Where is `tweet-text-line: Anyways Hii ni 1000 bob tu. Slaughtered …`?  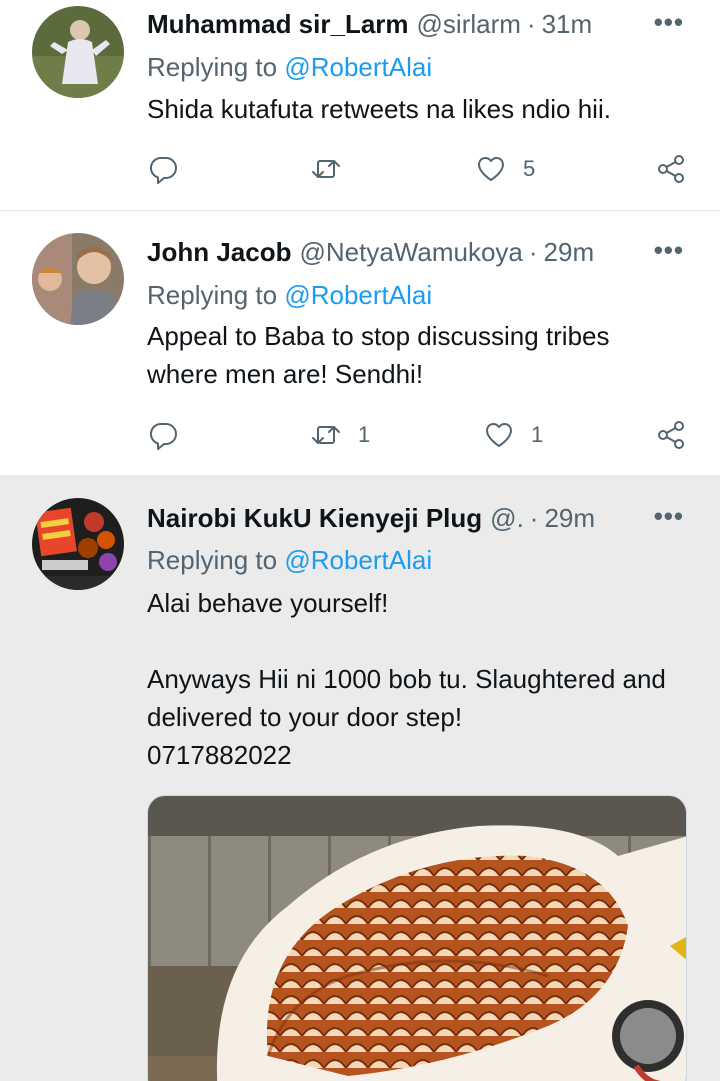 tweet-text-line: Anyways Hii ni 1000 bob tu. Slaughtered … is located at coordinates (406, 698).